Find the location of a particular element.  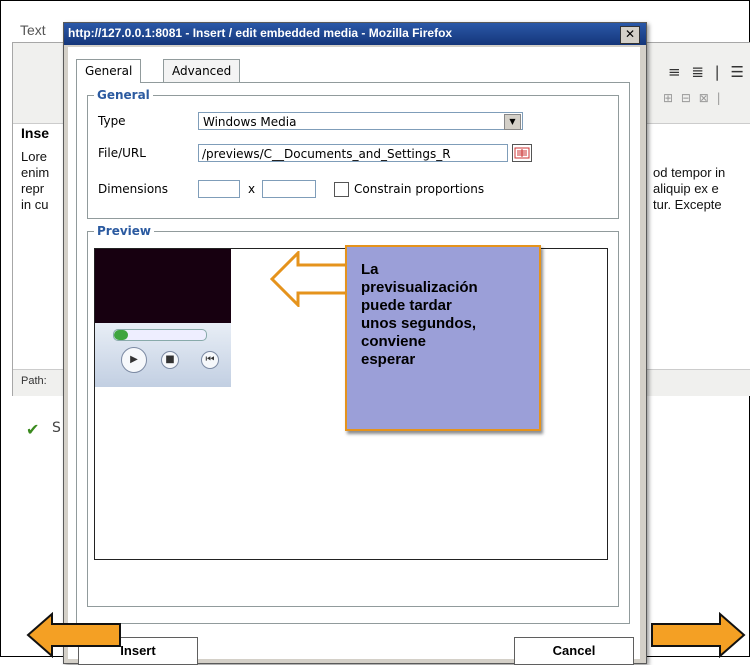

close-button: ✕ is located at coordinates (630, 35).